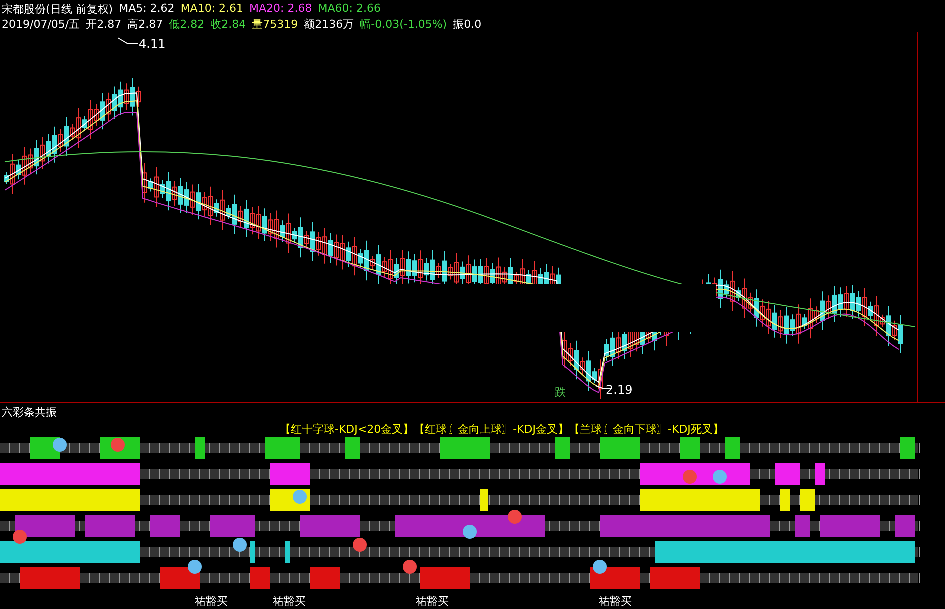 Image resolution: width=945 pixels, height=609 pixels. Describe the element at coordinates (58, 9) in the screenshot. I see `stock-title: 宋都股份(日线 前复权)` at that location.